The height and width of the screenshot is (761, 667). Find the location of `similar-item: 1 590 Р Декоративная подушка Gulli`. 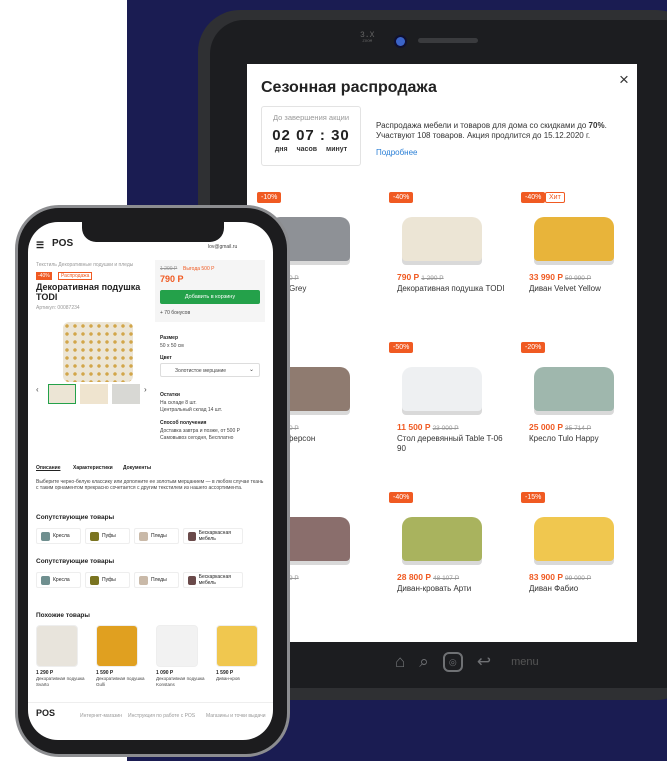

similar-item: 1 590 Р Декоративная подушка Gulli is located at coordinates (122, 656).